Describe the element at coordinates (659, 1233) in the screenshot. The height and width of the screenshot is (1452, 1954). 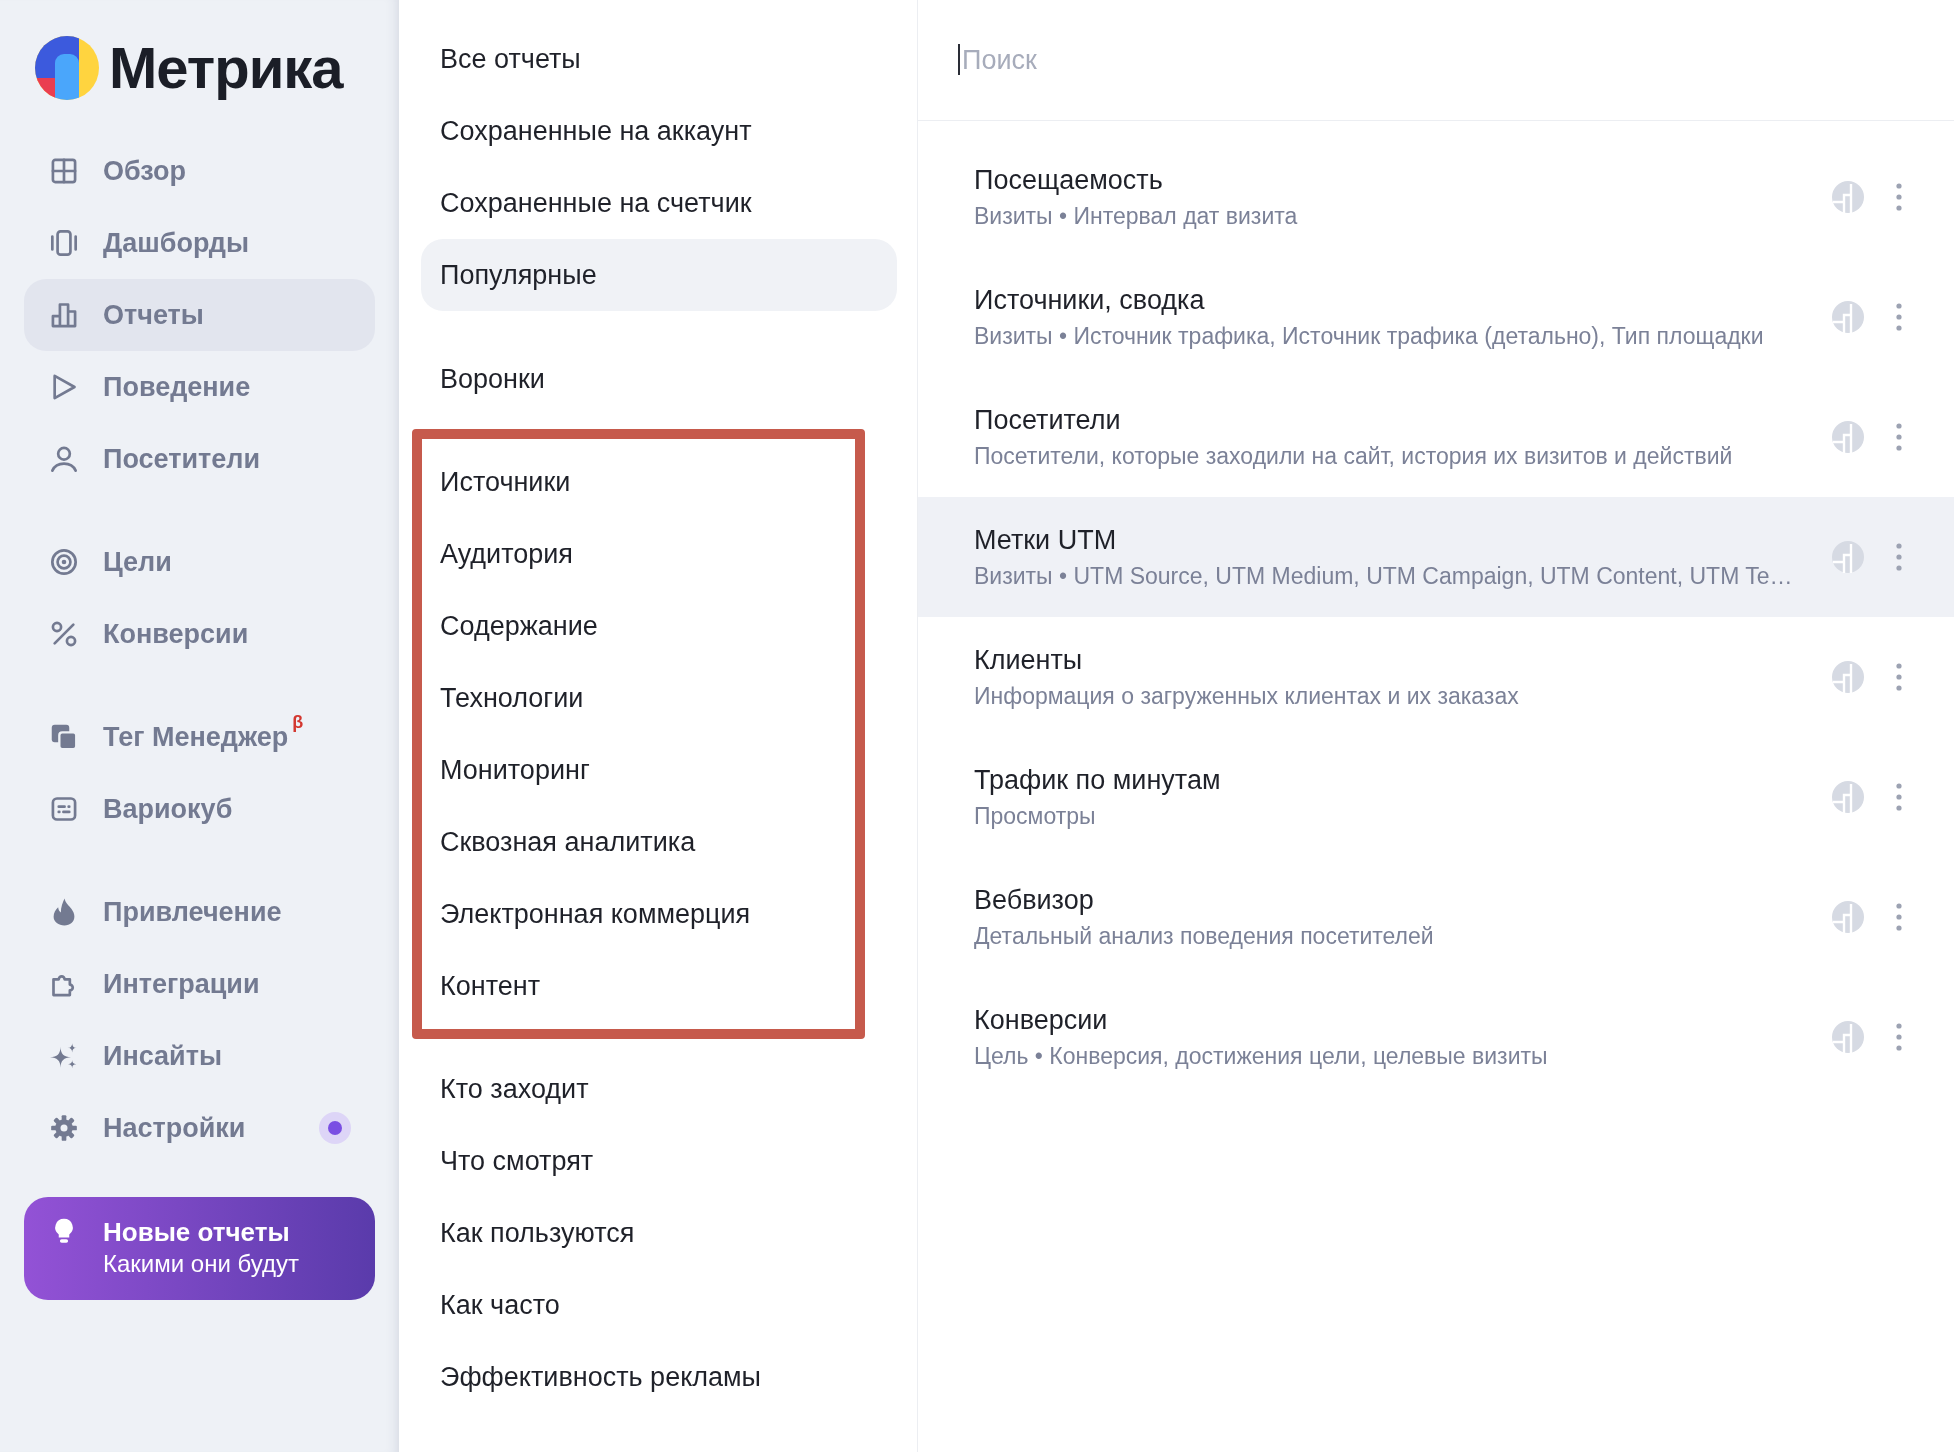
I see `menu-item: Как пользуются` at that location.